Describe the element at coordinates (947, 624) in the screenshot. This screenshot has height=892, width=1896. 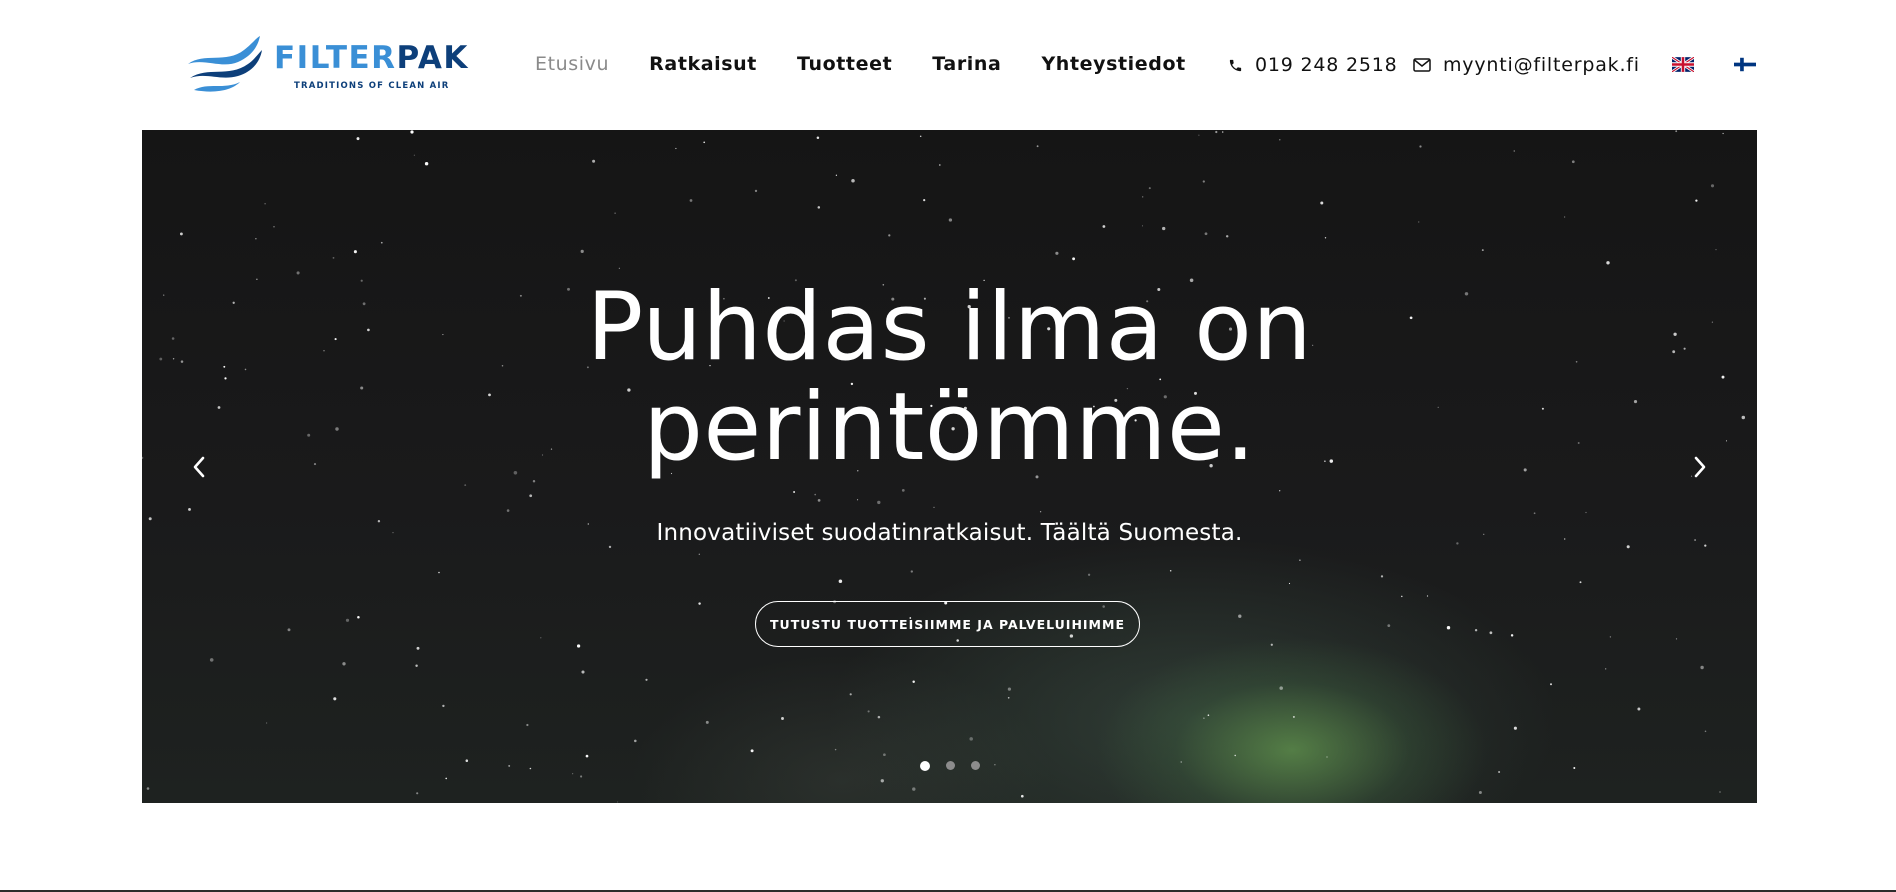
I see `explore-products-button: TUTUSTU TUOTTEISIIMME JA PALVELUIHIMME` at that location.